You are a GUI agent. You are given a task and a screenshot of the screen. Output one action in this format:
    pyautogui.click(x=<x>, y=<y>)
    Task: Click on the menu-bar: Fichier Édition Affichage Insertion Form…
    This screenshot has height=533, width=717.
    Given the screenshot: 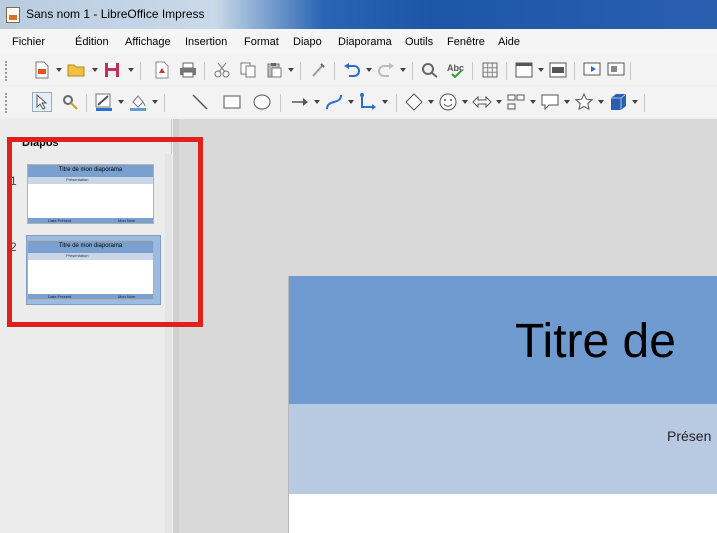 What is the action you would take?
    pyautogui.click(x=358, y=42)
    